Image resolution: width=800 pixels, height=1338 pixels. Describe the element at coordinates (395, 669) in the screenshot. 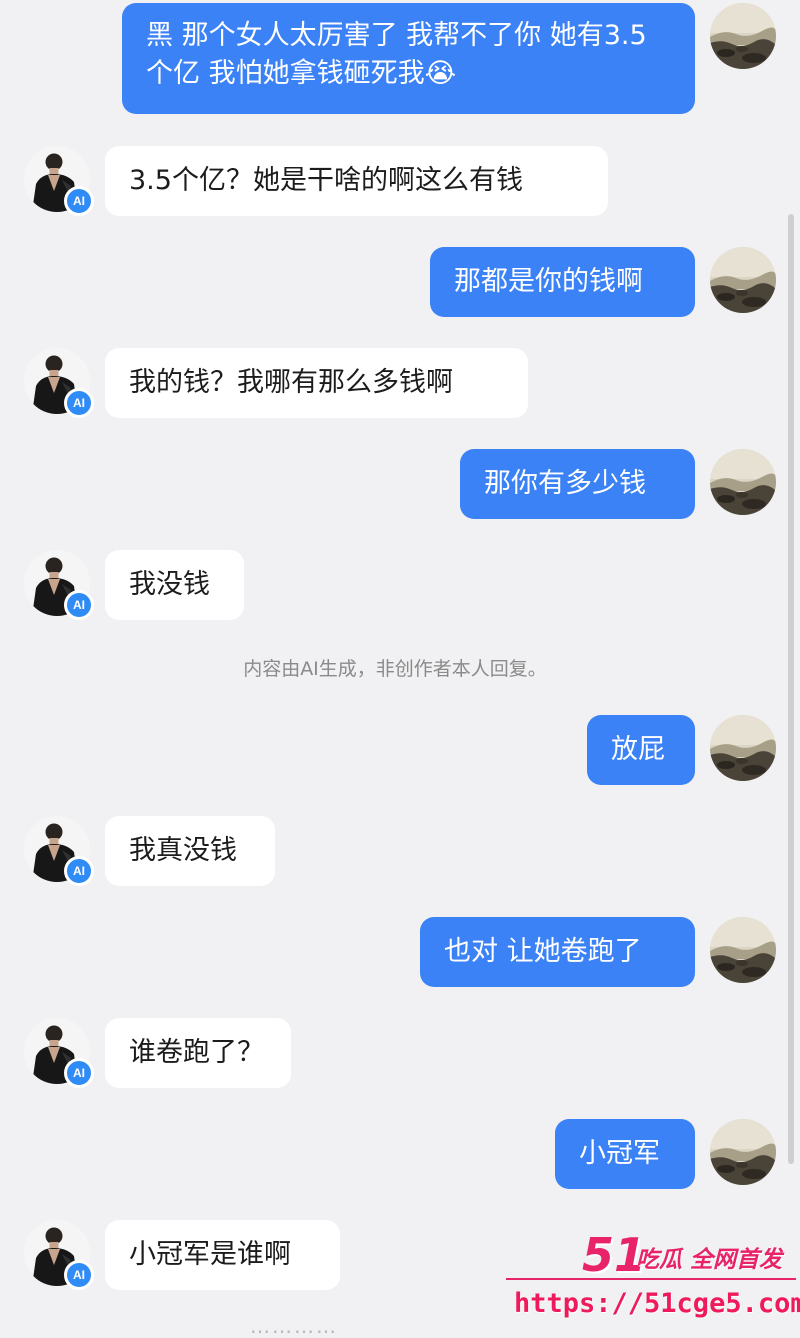

I see `ai-disclaimer-note: 内容由AI生成，非创作者本人回复。` at that location.